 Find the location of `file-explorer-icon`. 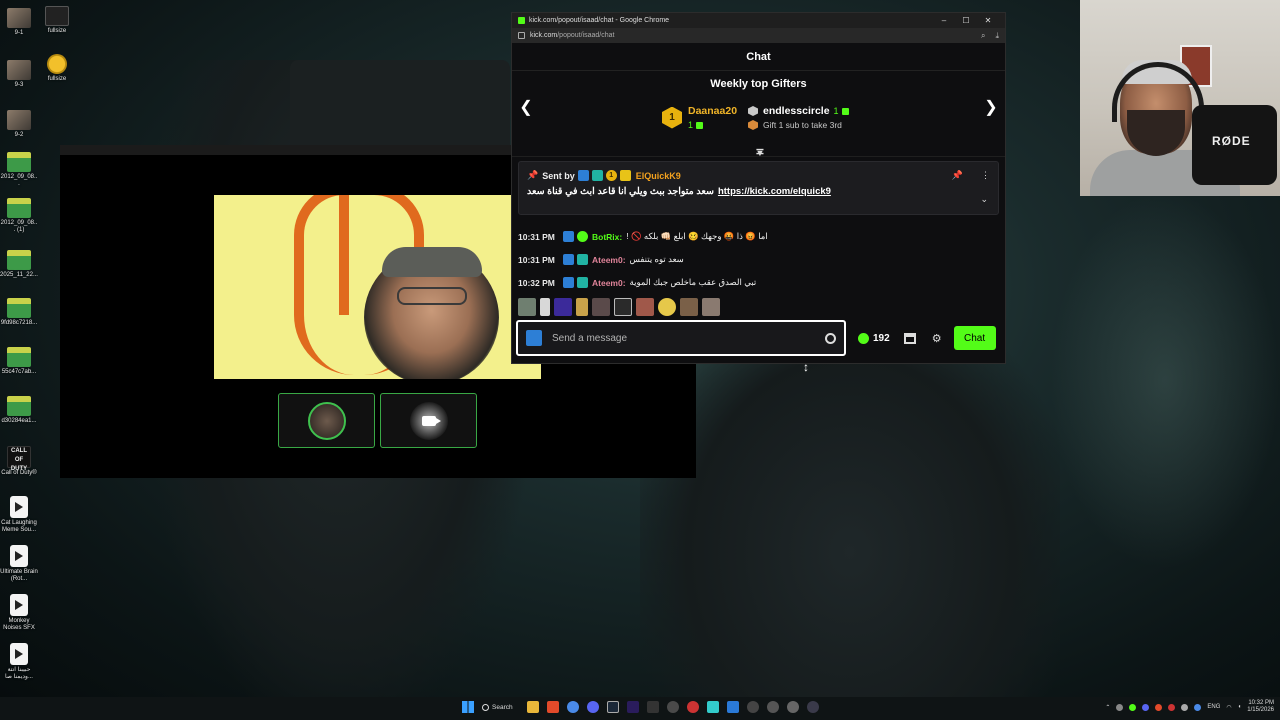

file-explorer-icon is located at coordinates (532, 707).